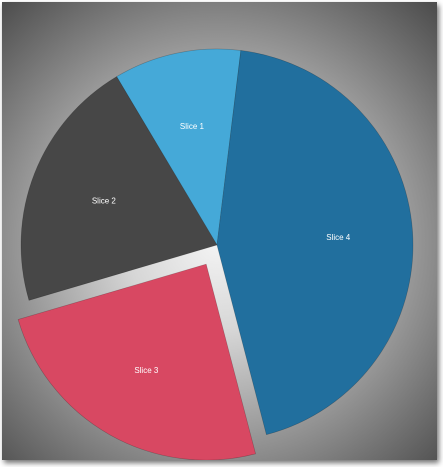 Image resolution: width=443 pixels, height=467 pixels. I want to click on slice-label-2: Slice 2, so click(104, 201).